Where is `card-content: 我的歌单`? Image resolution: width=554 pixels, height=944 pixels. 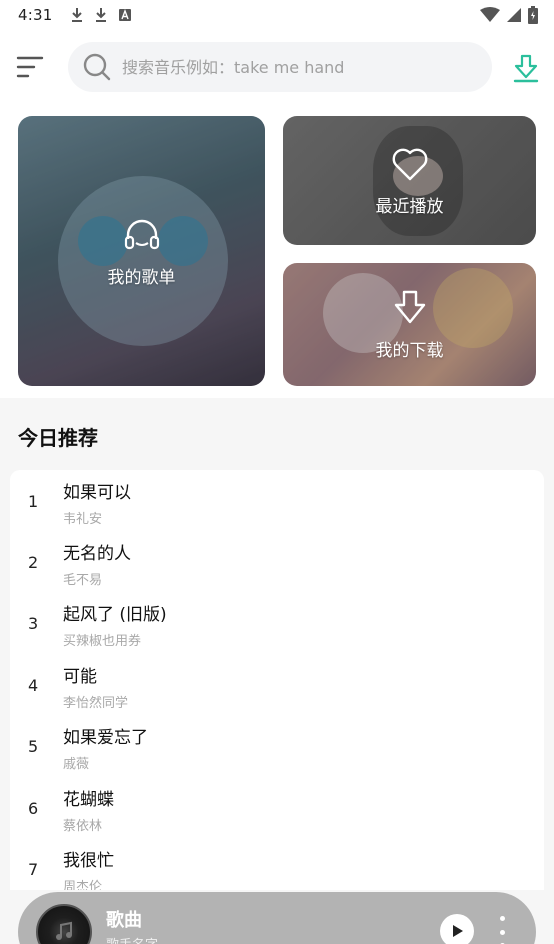 card-content: 我的歌单 is located at coordinates (141, 251).